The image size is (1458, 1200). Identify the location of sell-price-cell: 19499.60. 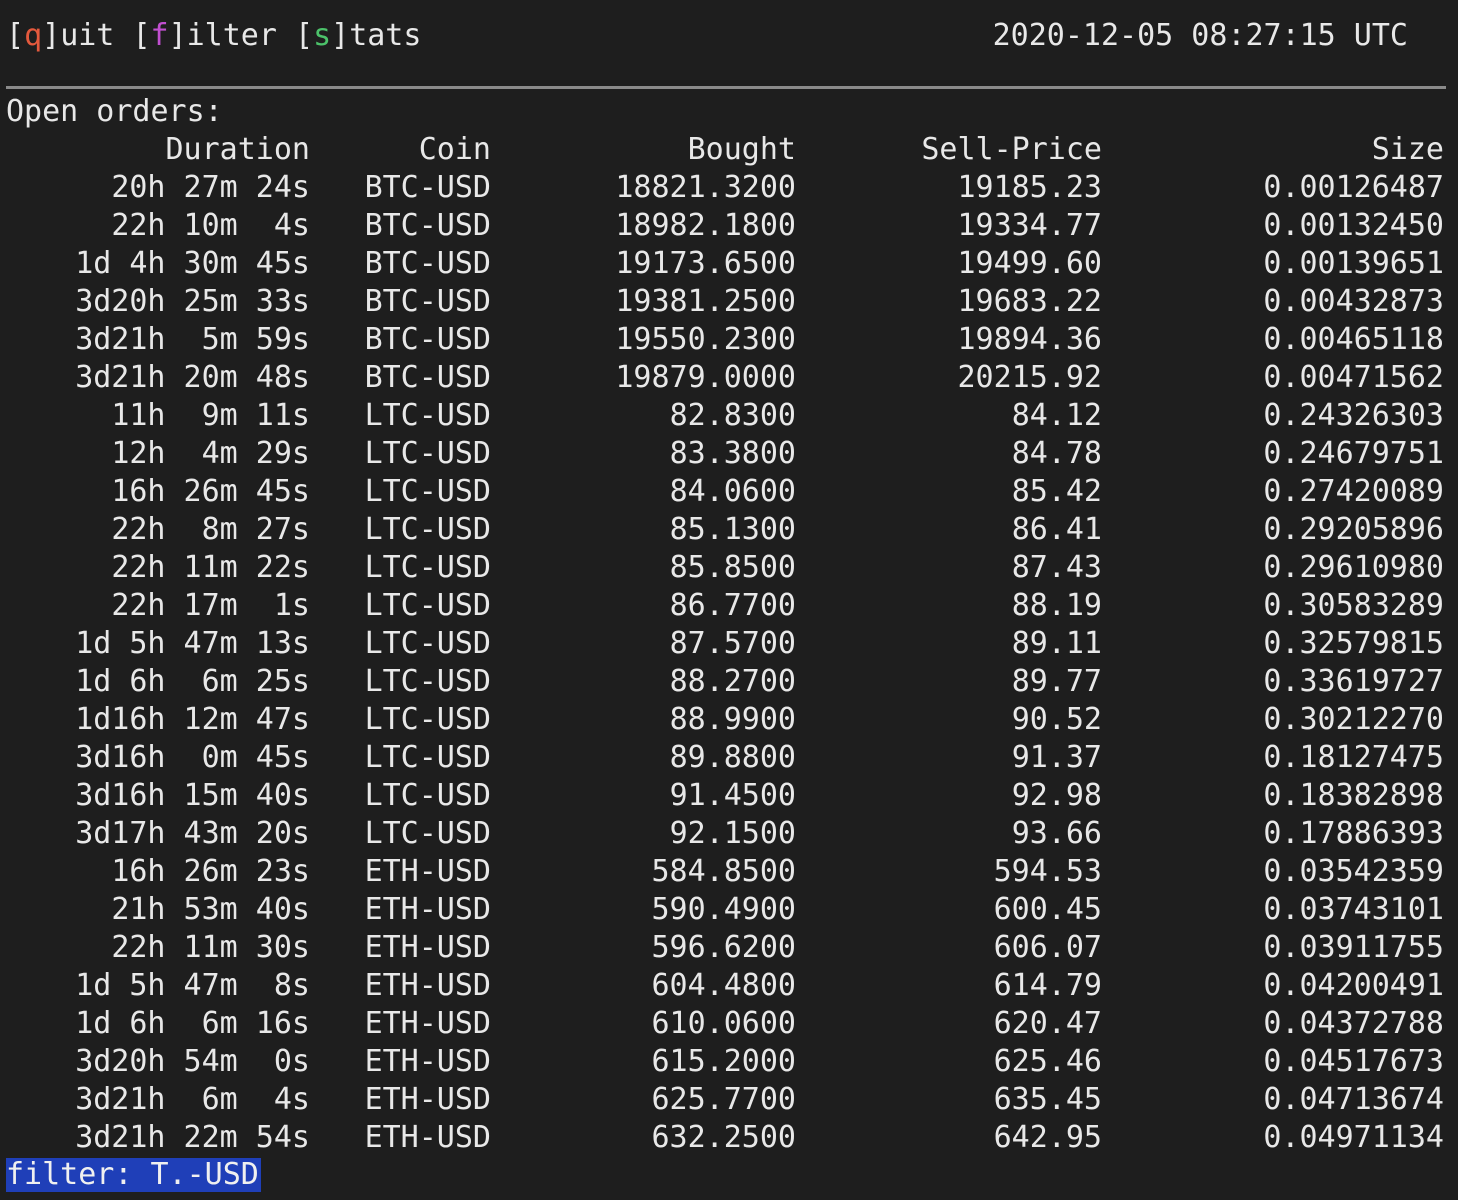
(1030, 263).